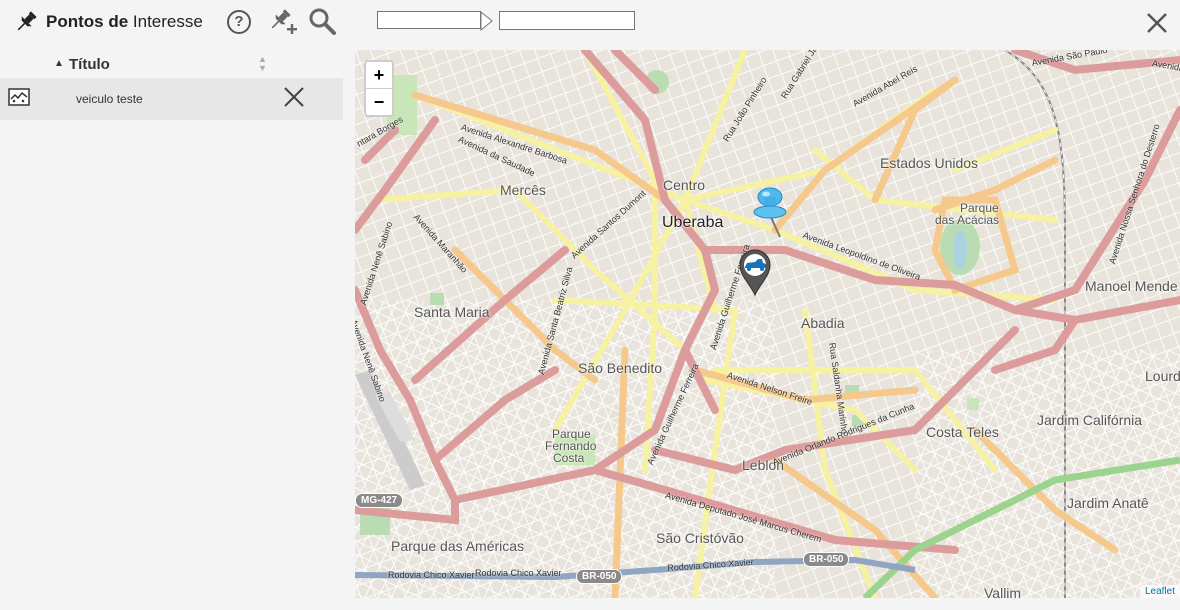 This screenshot has width=1180, height=610. Describe the element at coordinates (379, 102) in the screenshot. I see `zoom-out-button: −` at that location.